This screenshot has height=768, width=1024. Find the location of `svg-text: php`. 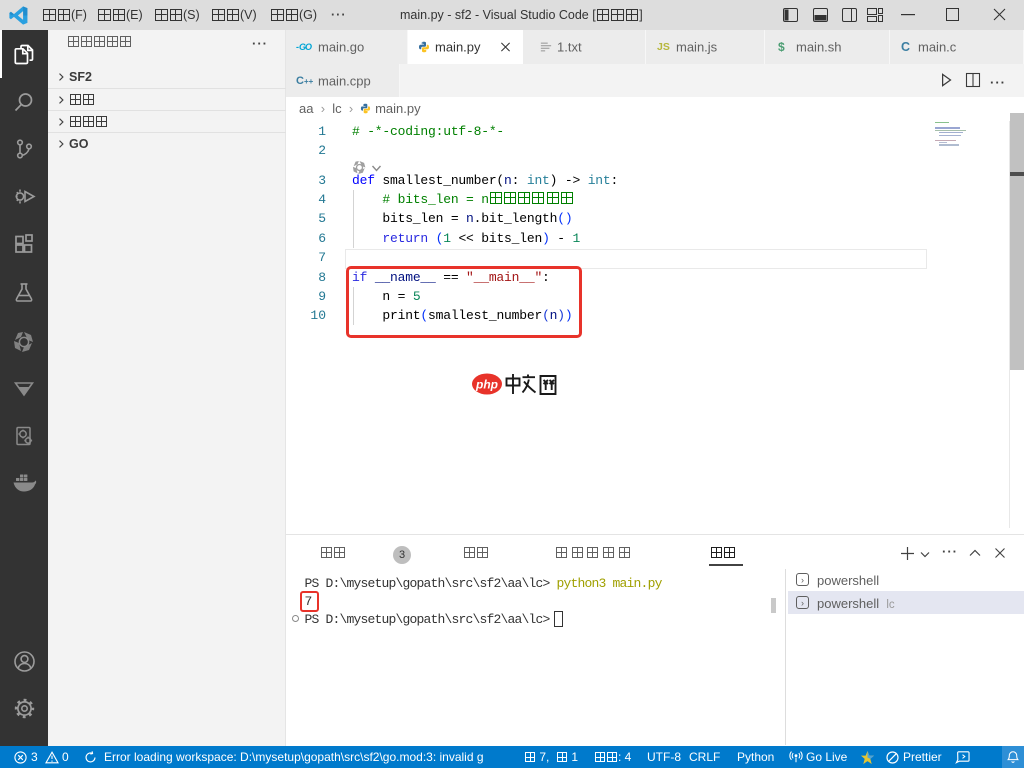

svg-text: php is located at coordinates (486, 385).